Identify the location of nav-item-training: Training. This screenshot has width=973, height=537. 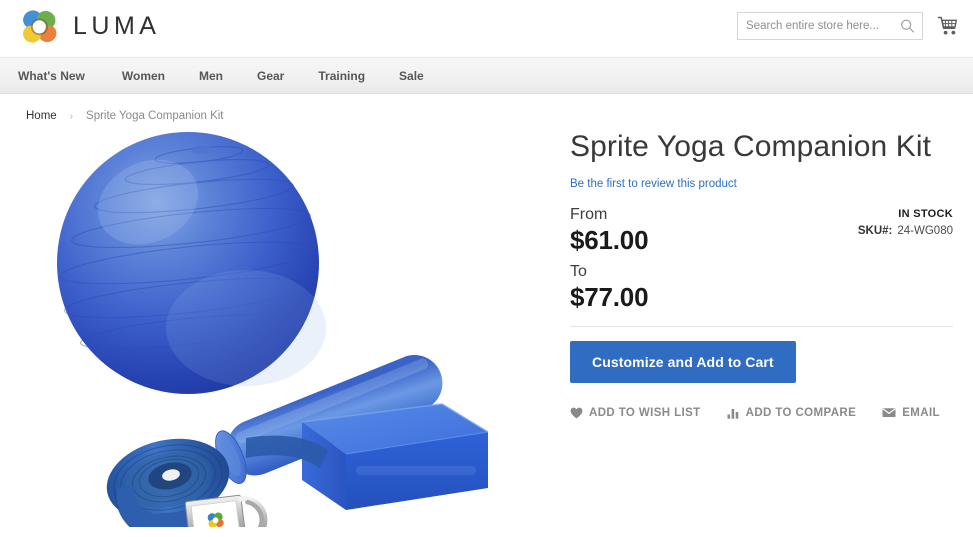
(341, 76).